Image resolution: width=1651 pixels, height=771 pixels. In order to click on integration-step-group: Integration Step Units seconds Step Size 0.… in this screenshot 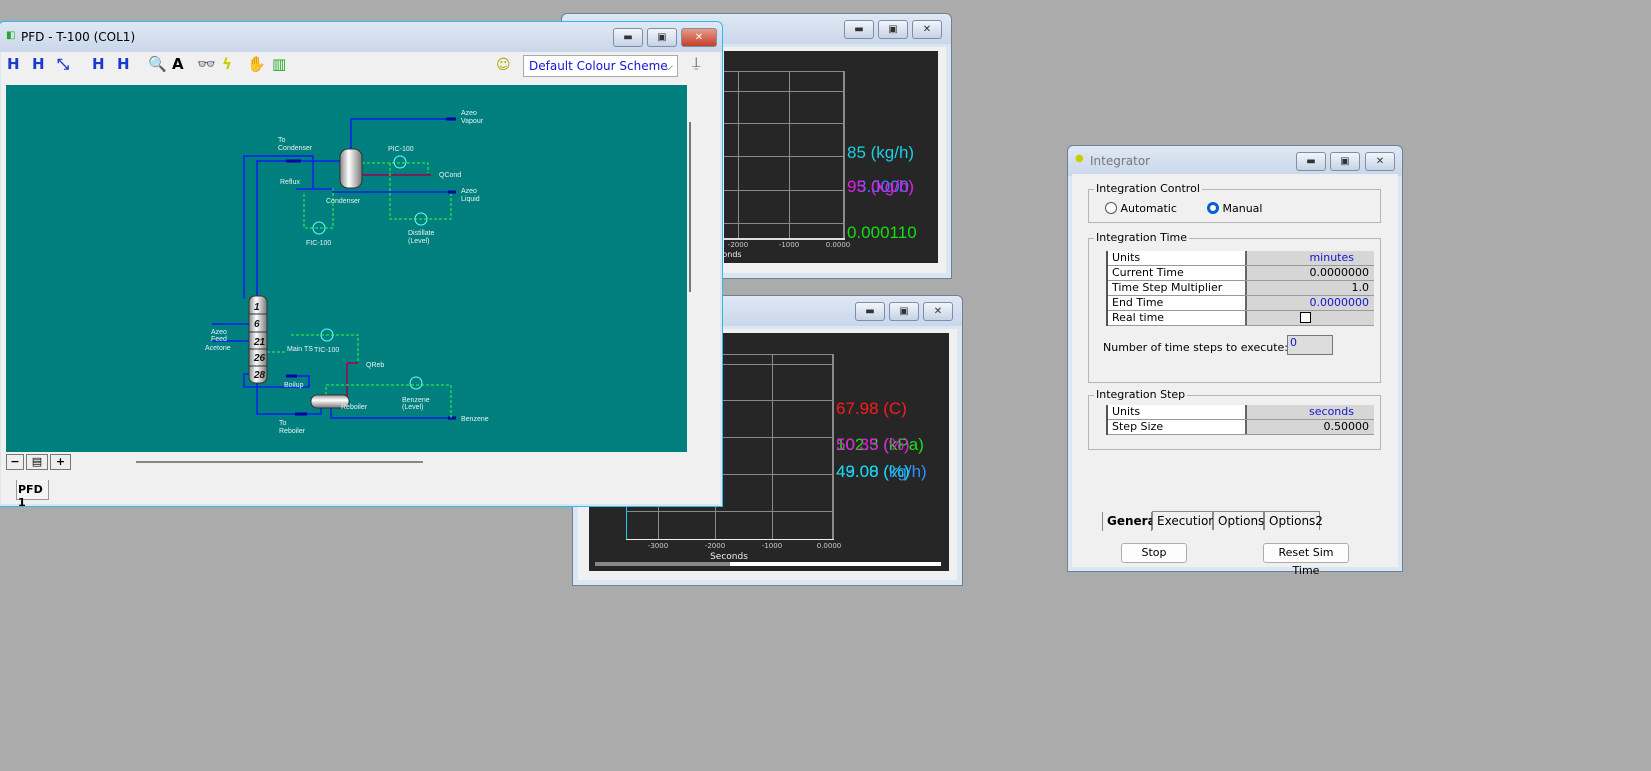, I will do `click(1234, 419)`.